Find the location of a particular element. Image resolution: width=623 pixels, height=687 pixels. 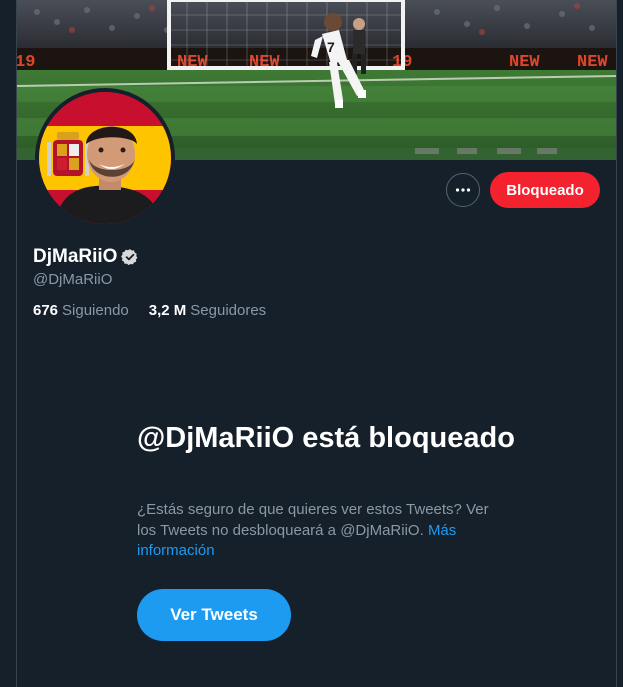

profile-name-row: DjMaRiiO is located at coordinates (86, 257).